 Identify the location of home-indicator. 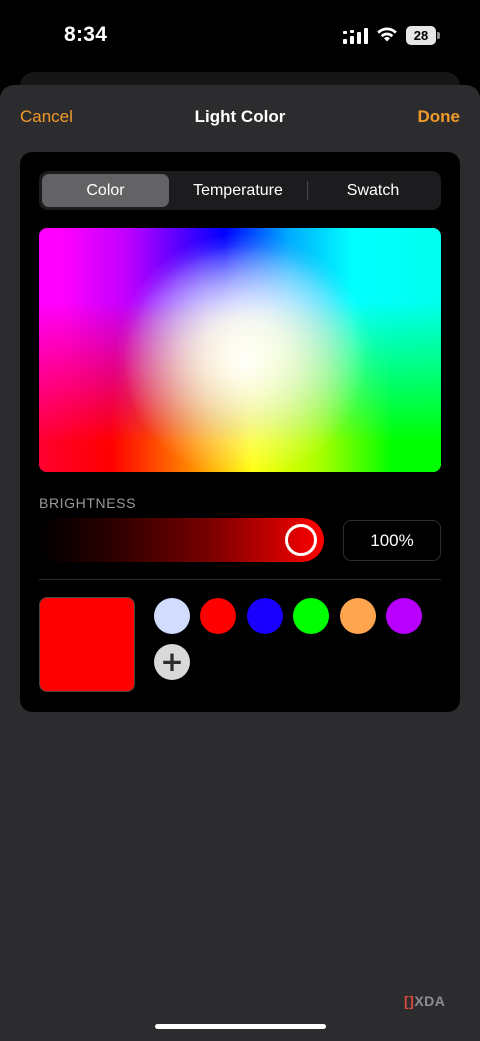
(240, 1026).